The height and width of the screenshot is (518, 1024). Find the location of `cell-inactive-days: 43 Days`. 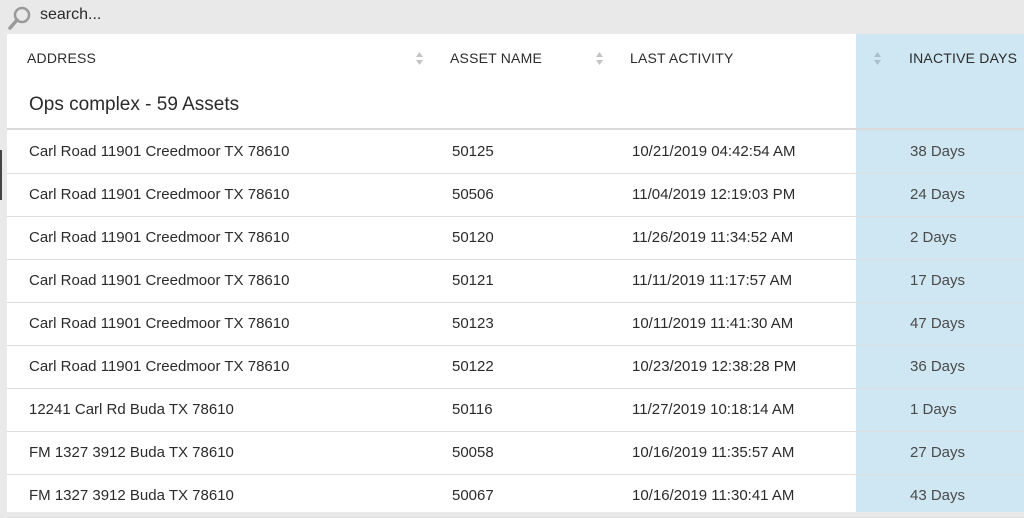

cell-inactive-days: 43 Days is located at coordinates (938, 495).